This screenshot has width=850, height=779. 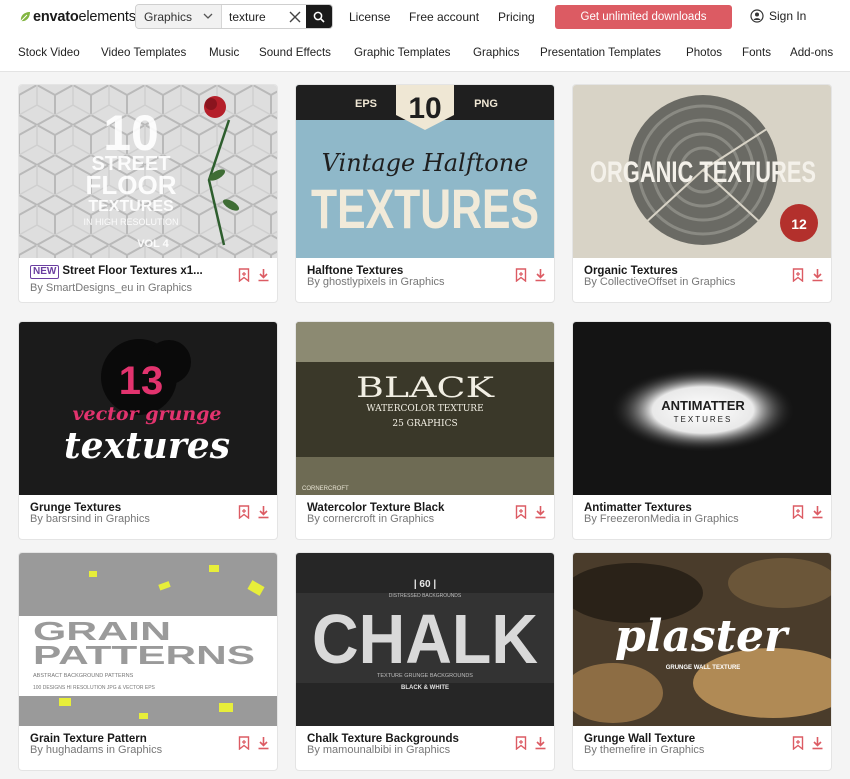 I want to click on search-input-value: texture, so click(x=247, y=16).